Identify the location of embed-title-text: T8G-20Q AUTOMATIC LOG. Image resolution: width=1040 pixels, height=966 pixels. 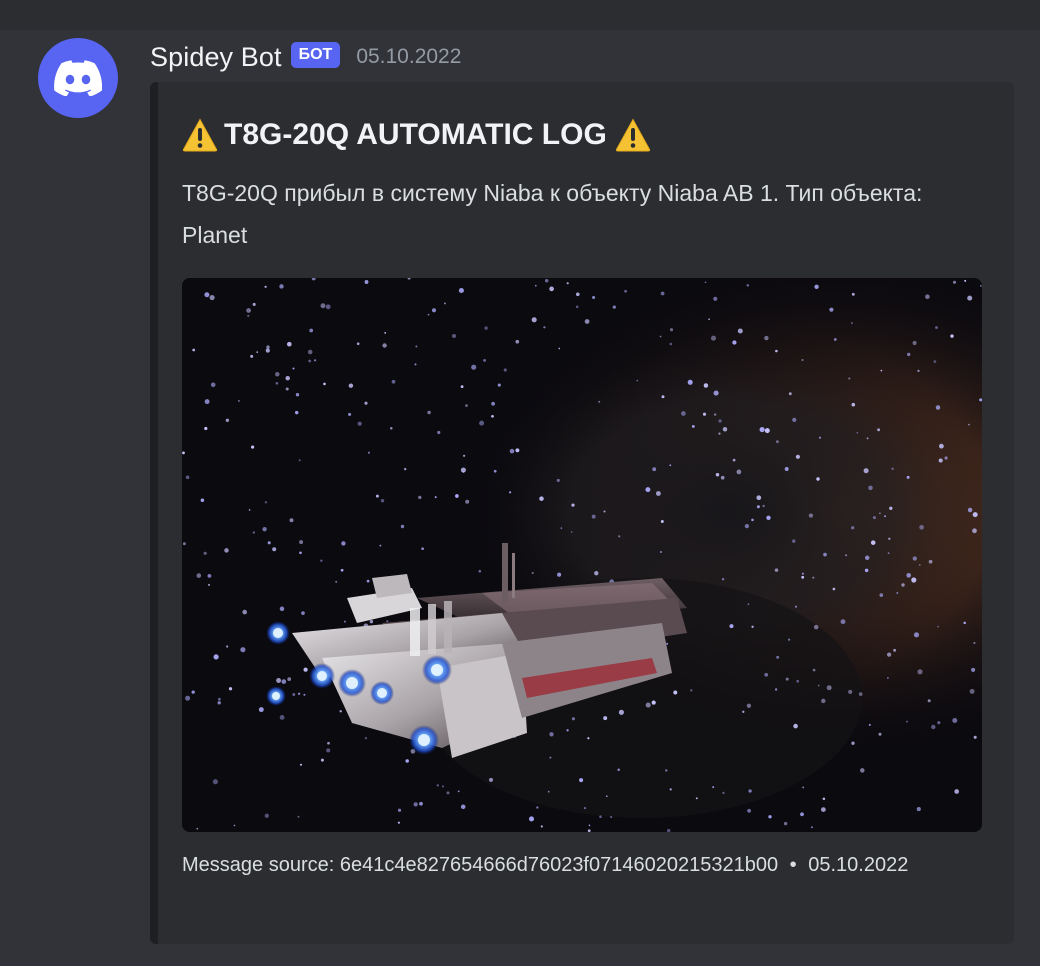
(415, 134).